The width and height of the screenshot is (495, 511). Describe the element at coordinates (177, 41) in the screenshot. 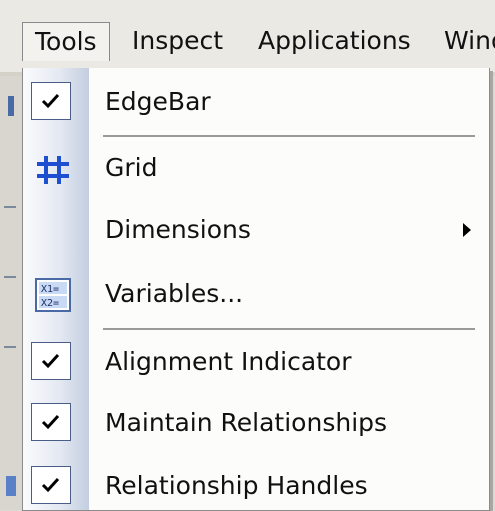

I see `menu-inspect: Inspect` at that location.